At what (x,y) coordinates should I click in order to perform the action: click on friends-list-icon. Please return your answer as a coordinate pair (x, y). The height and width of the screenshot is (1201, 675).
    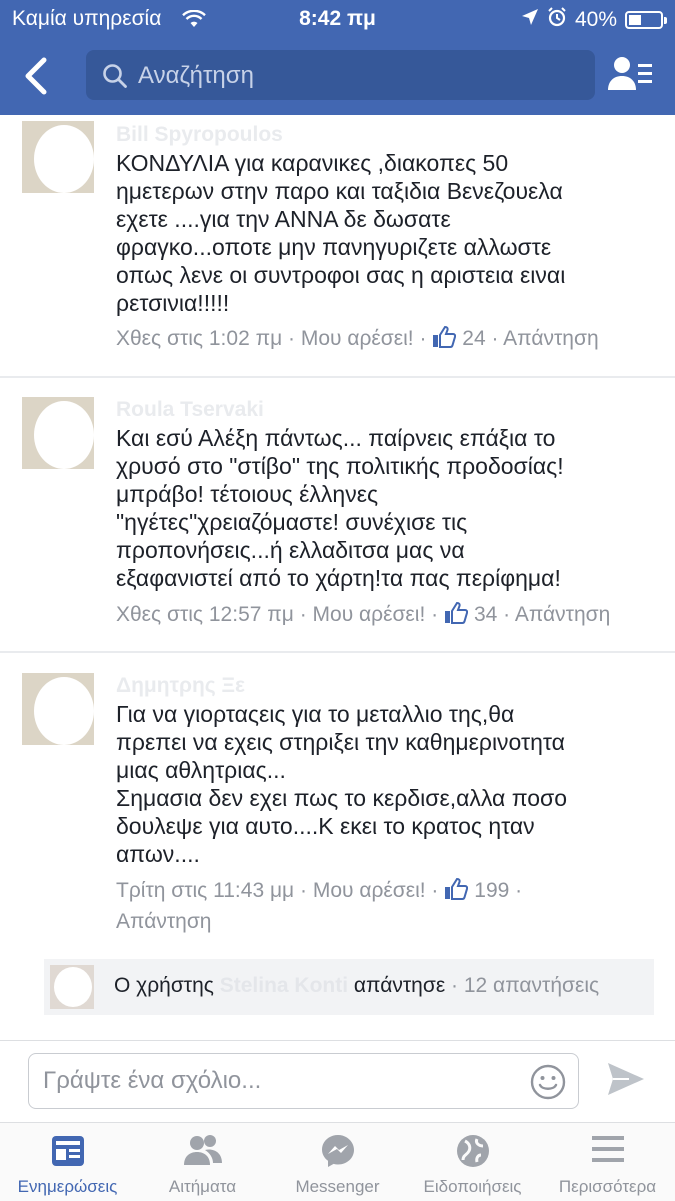
    Looking at the image, I should click on (633, 74).